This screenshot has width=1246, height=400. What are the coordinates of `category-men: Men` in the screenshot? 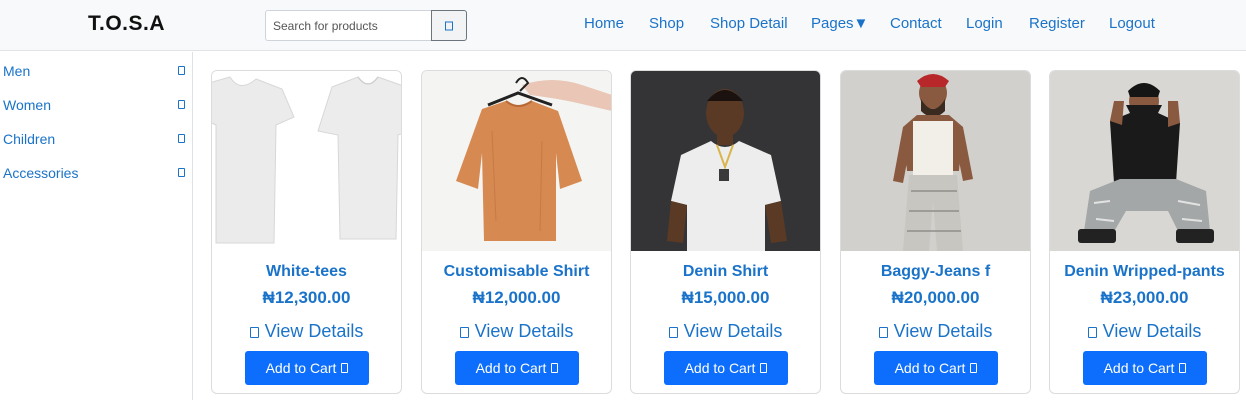 It's located at (94, 71).